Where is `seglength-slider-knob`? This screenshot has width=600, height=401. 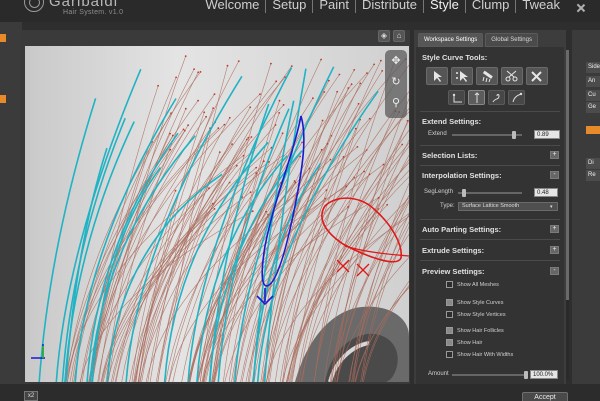 seglength-slider-knob is located at coordinates (464, 193).